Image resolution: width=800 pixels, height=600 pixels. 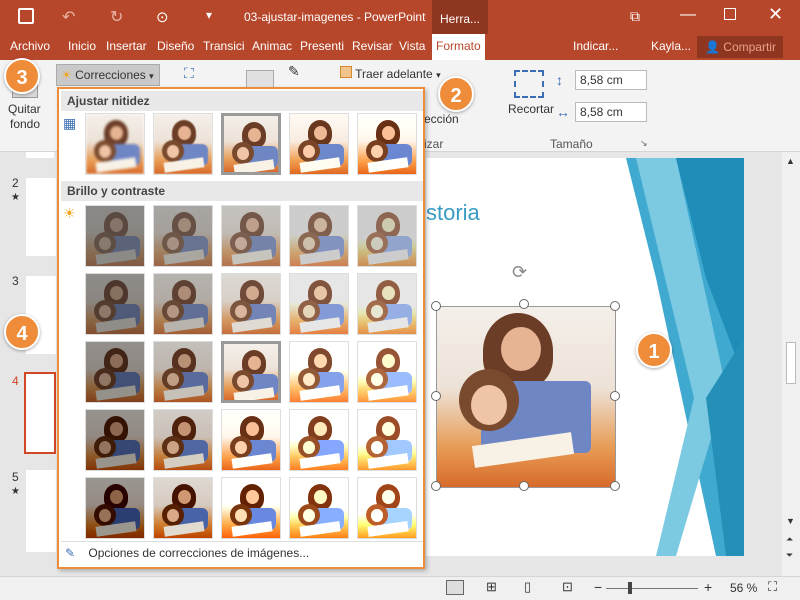 What do you see at coordinates (652, 588) in the screenshot?
I see `zoom-slider` at bounding box center [652, 588].